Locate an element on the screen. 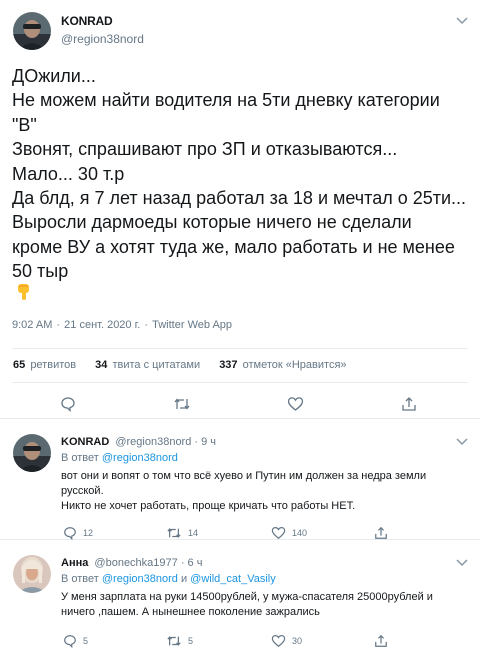  reply-button: 5 is located at coordinates (75, 641).